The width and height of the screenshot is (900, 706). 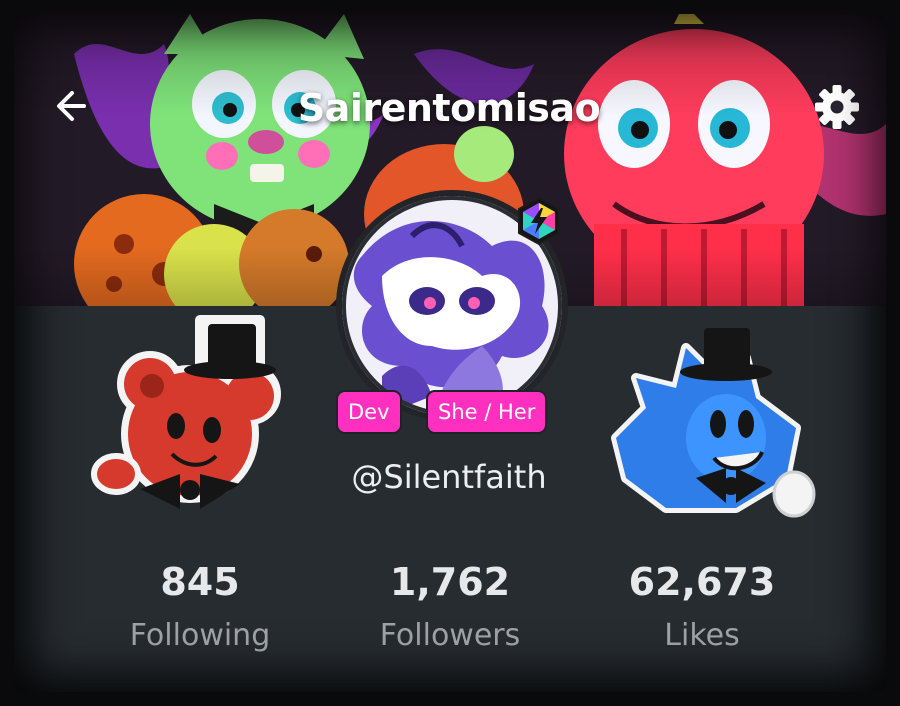 I want to click on likes-label: Likes, so click(x=702, y=635).